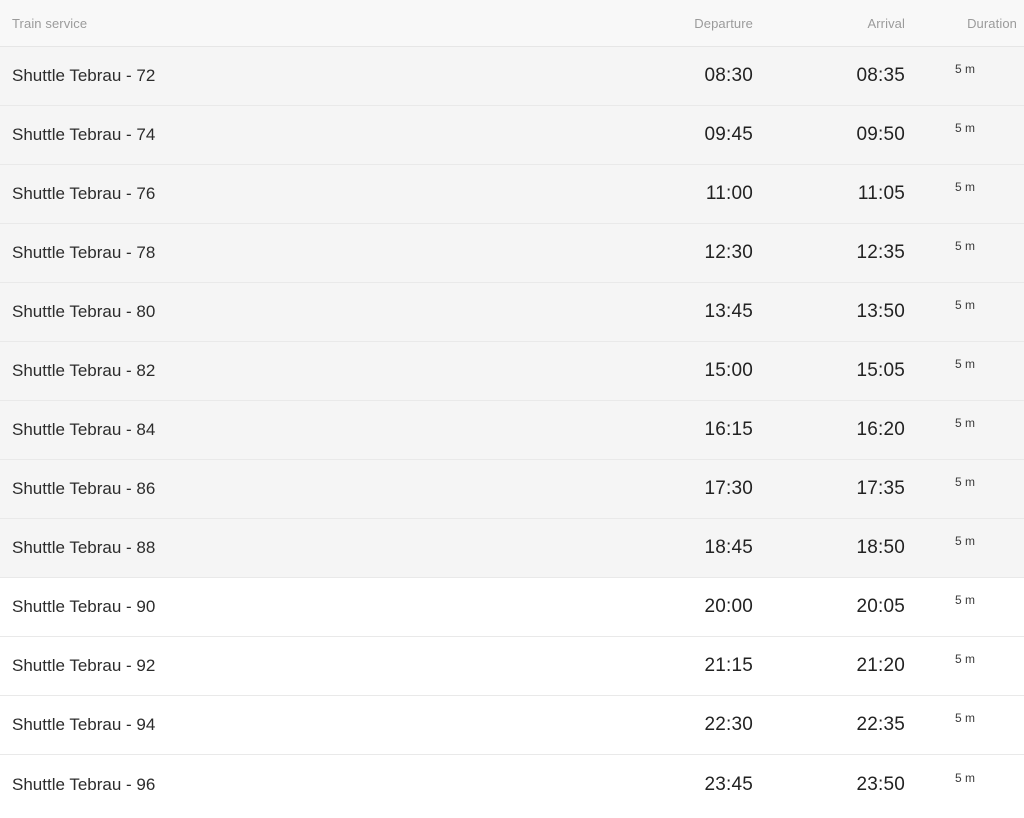 The height and width of the screenshot is (818, 1024). What do you see at coordinates (676, 23) in the screenshot?
I see `column-header-departure: Departure` at bounding box center [676, 23].